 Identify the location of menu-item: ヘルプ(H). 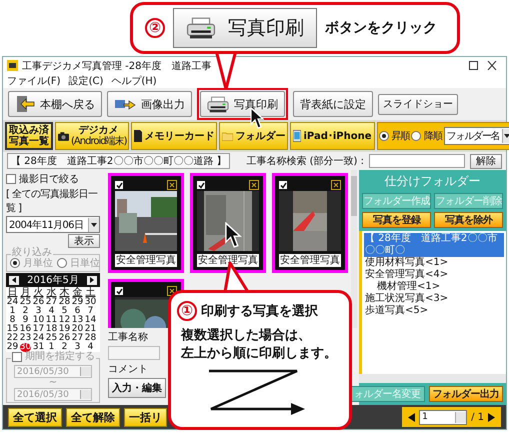
(134, 81).